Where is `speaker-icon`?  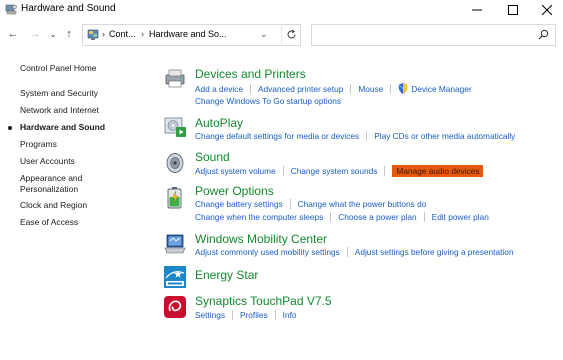
speaker-icon is located at coordinates (175, 163).